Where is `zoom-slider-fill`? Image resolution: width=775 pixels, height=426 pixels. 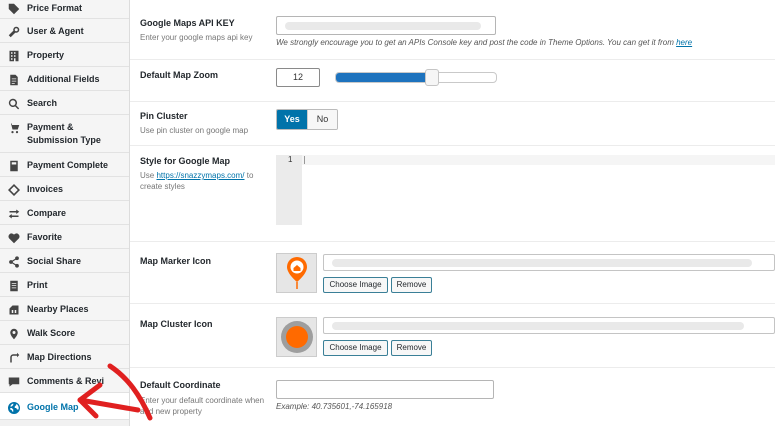
zoom-slider-fill is located at coordinates (384, 77).